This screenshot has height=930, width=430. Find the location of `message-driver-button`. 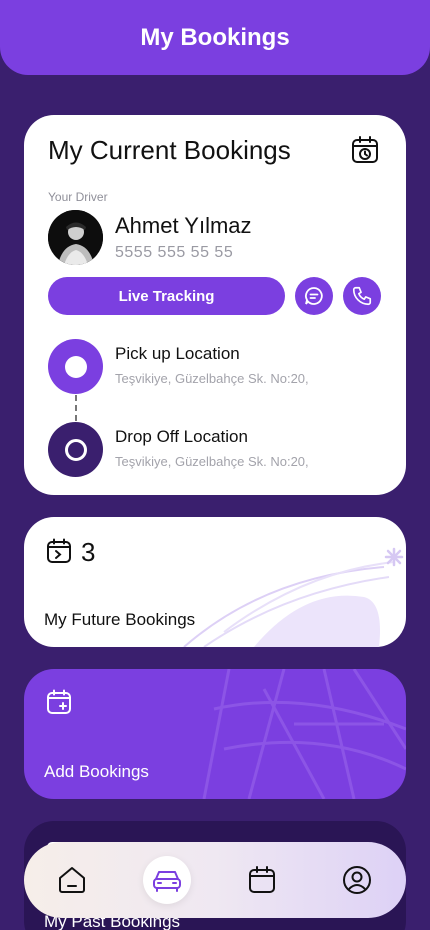

message-driver-button is located at coordinates (314, 296).